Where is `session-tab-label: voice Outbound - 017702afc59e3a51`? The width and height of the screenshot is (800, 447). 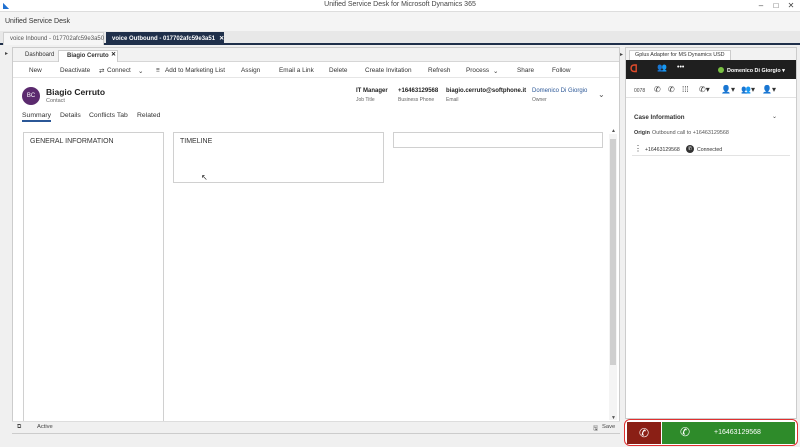
session-tab-label: voice Outbound - 017702afc59e3a51 is located at coordinates (164, 39).